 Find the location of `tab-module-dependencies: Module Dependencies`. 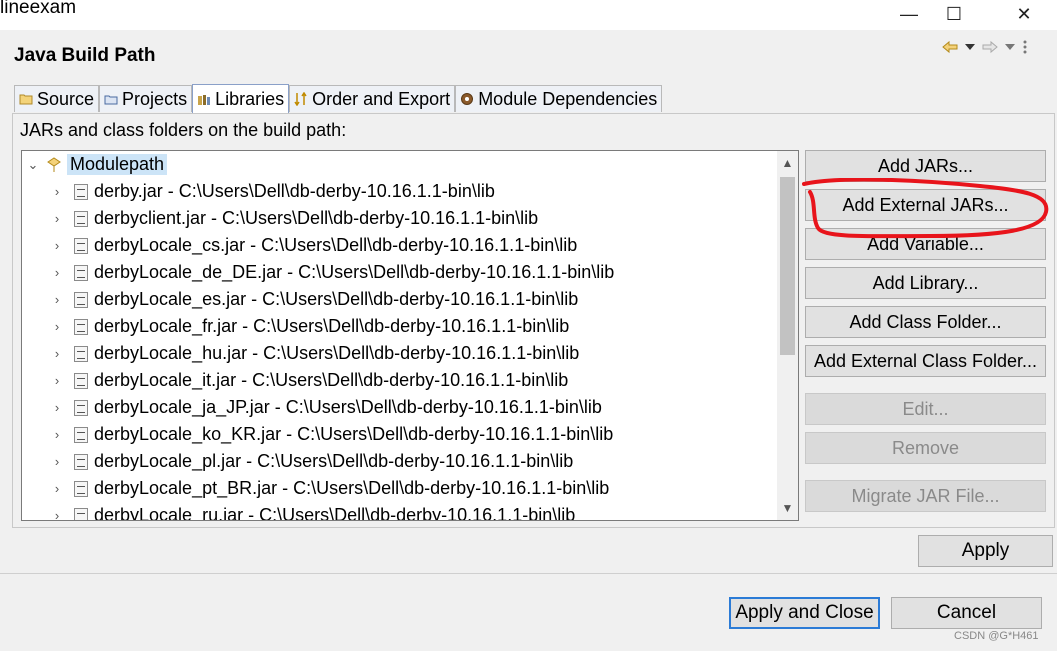

tab-module-dependencies: Module Dependencies is located at coordinates (559, 98).